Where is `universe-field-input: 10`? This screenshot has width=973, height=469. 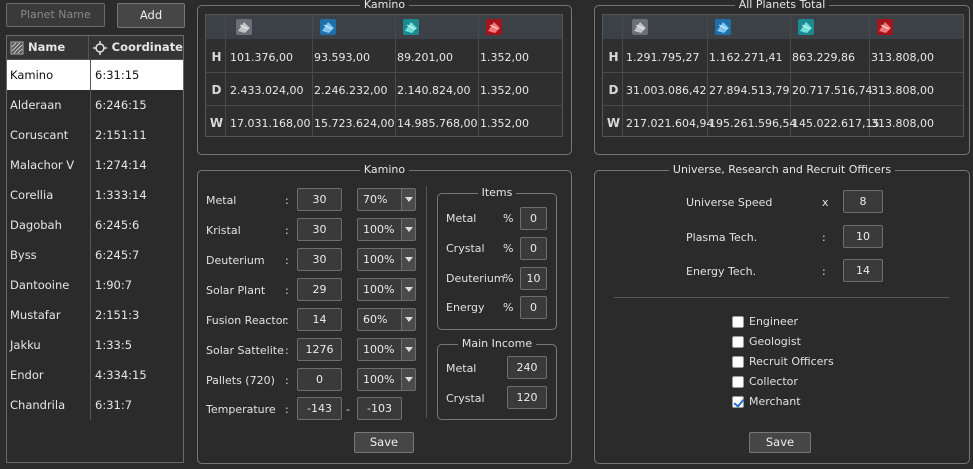 universe-field-input: 10 is located at coordinates (863, 236).